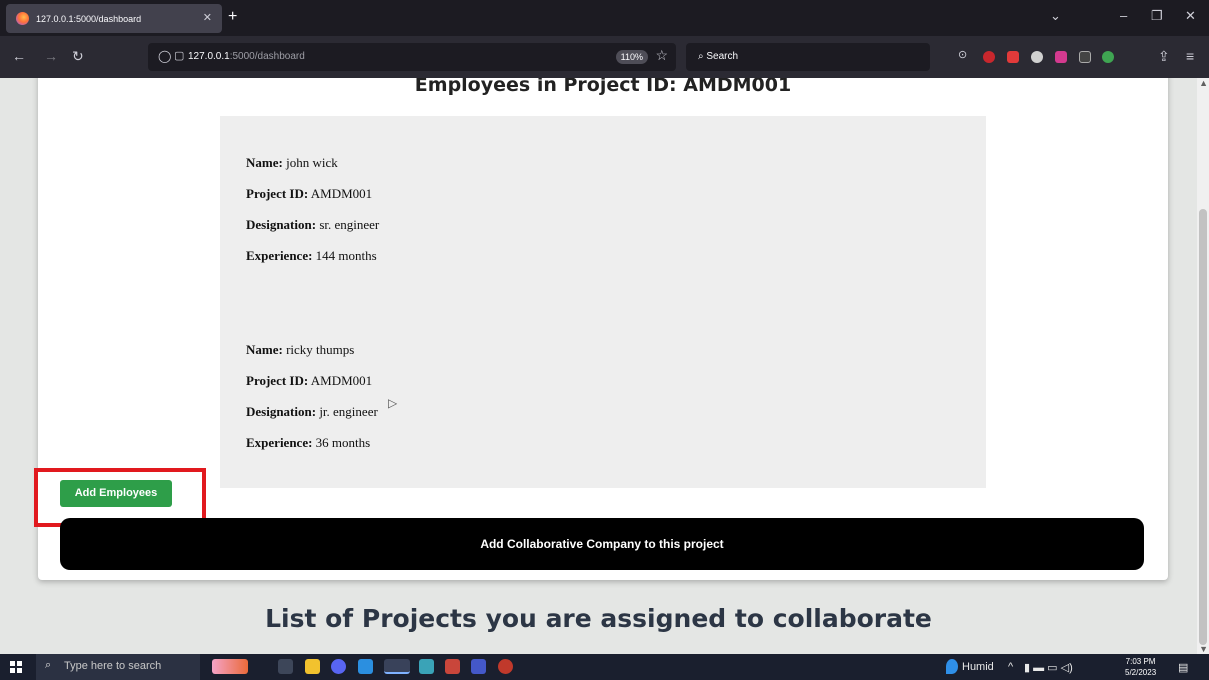 Image resolution: width=1209 pixels, height=680 pixels. What do you see at coordinates (16, 667) in the screenshot?
I see `windows-start-icon` at bounding box center [16, 667].